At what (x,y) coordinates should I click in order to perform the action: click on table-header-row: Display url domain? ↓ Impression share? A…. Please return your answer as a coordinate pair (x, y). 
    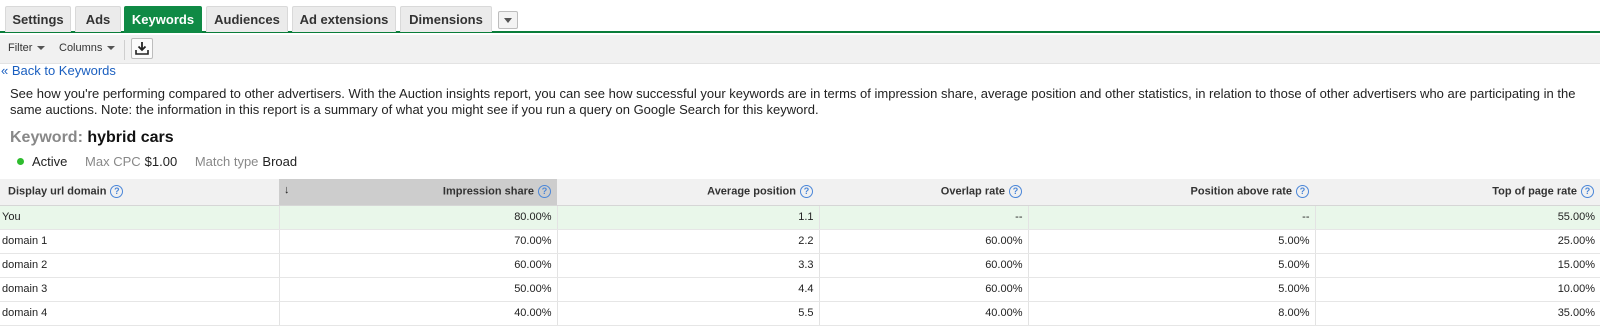
    Looking at the image, I should click on (800, 192).